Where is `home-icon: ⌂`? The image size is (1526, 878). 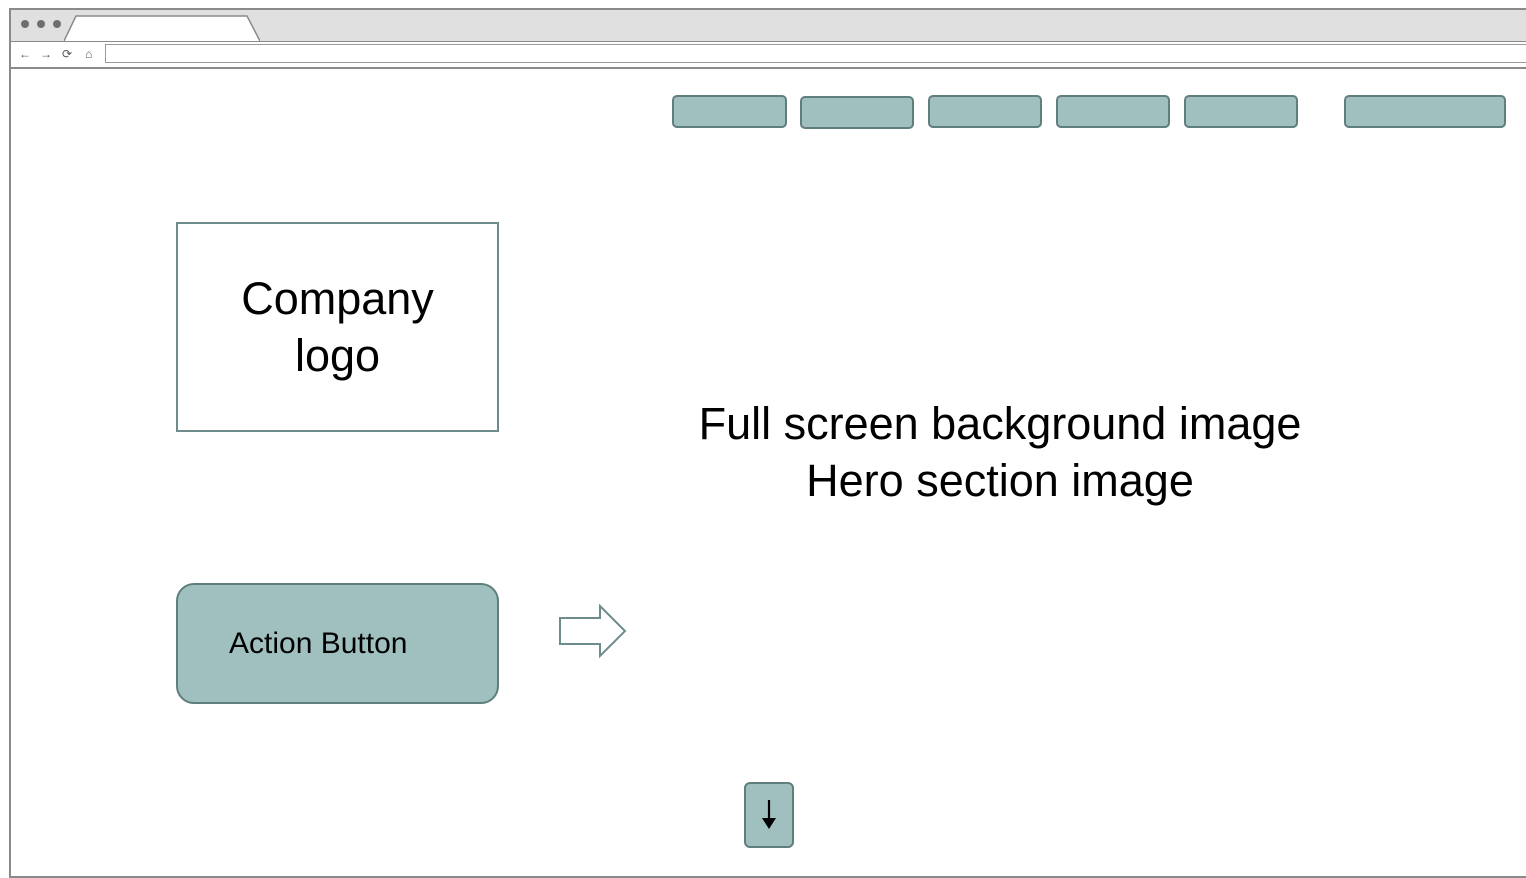 home-icon: ⌂ is located at coordinates (88, 54).